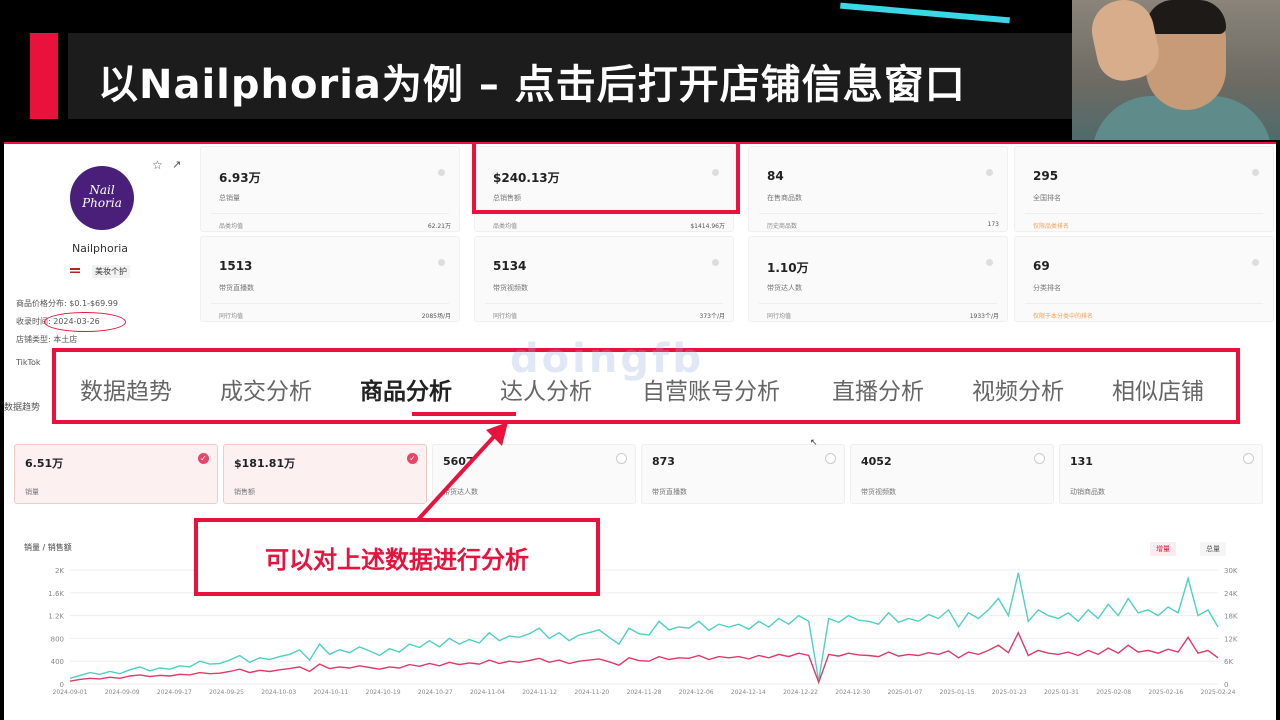 The image size is (1280, 720). I want to click on x-tick-label: 2024-10-03, so click(278, 692).